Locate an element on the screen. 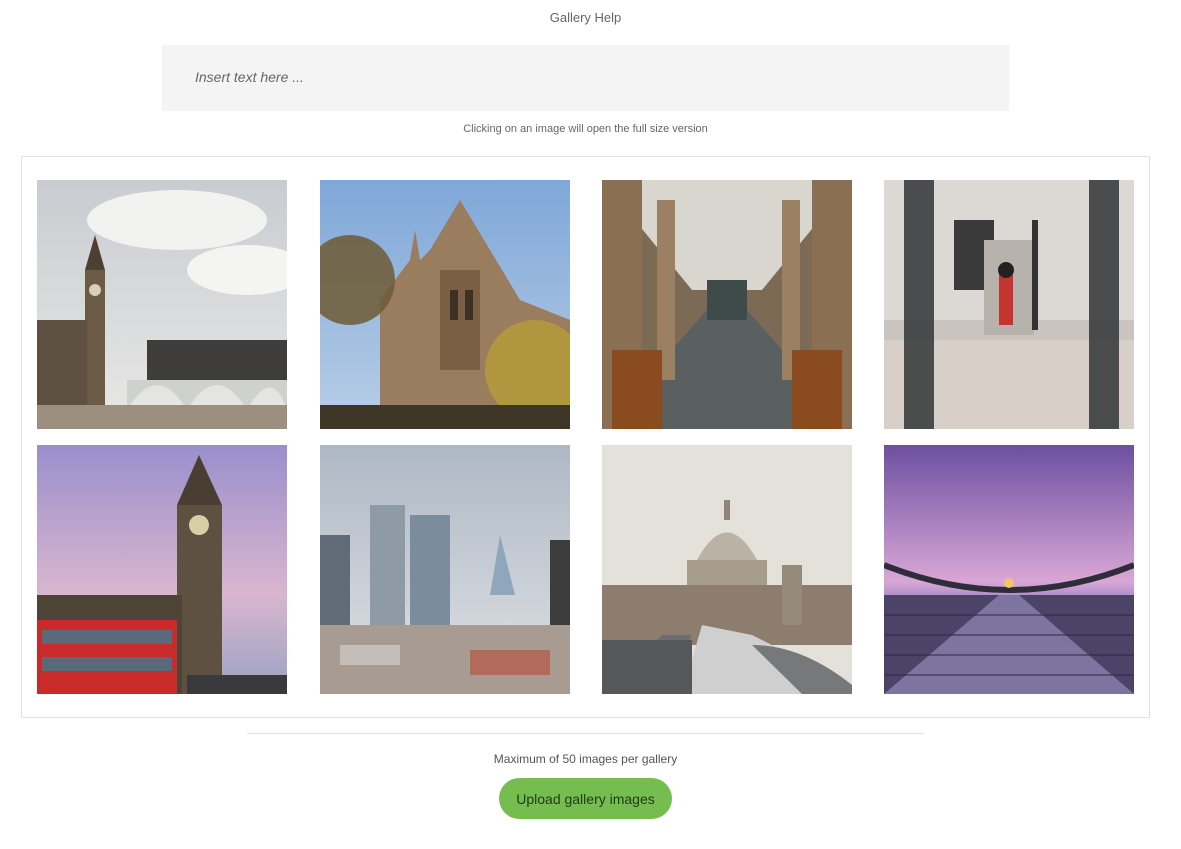 Image resolution: width=1181 pixels, height=849 pixels. st-pauls-cathedral-thumb is located at coordinates (727, 569).